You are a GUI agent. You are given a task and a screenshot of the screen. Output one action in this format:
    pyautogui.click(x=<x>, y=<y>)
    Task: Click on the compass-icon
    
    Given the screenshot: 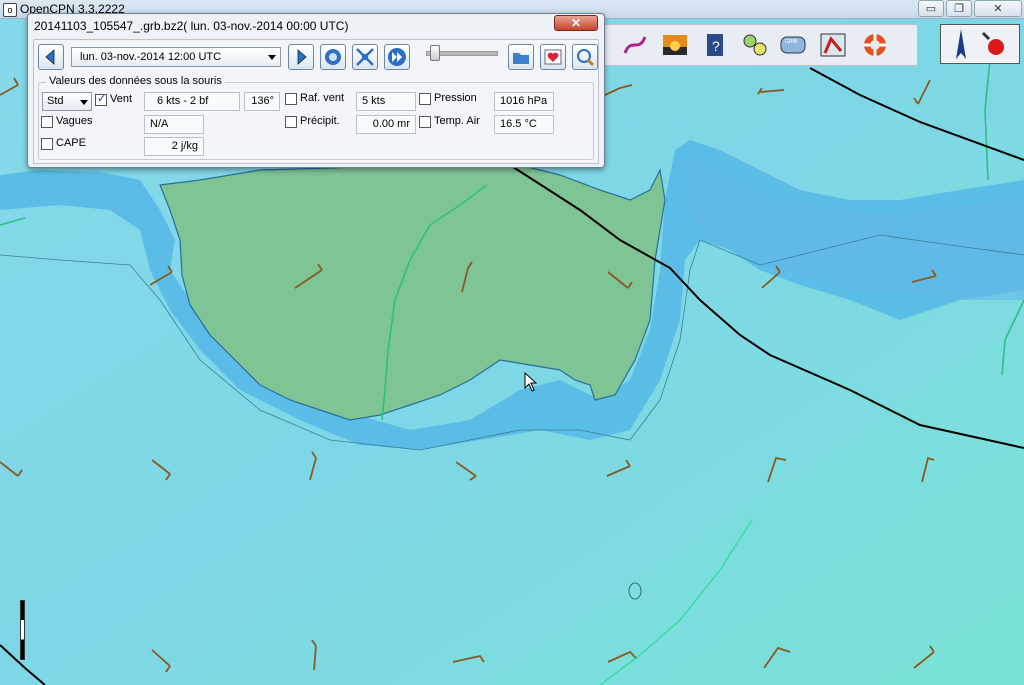 What is the action you would take?
    pyautogui.click(x=961, y=44)
    